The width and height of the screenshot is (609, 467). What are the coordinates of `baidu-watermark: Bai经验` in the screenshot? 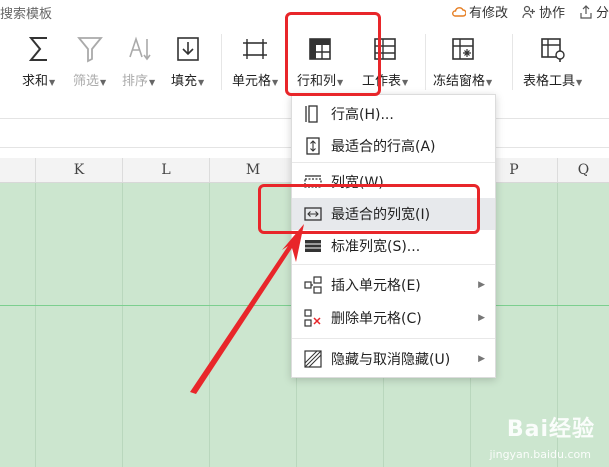 It's located at (550, 429).